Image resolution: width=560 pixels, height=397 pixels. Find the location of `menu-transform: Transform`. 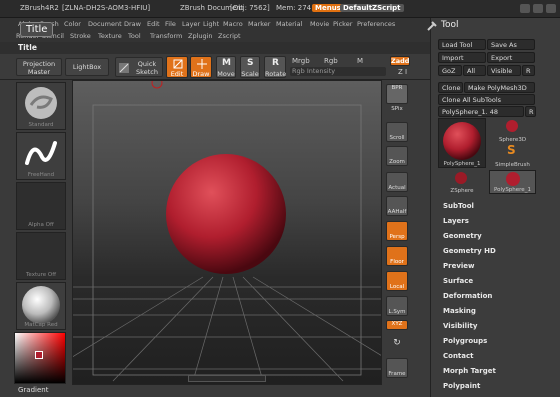

menu-transform: Transform is located at coordinates (166, 36).